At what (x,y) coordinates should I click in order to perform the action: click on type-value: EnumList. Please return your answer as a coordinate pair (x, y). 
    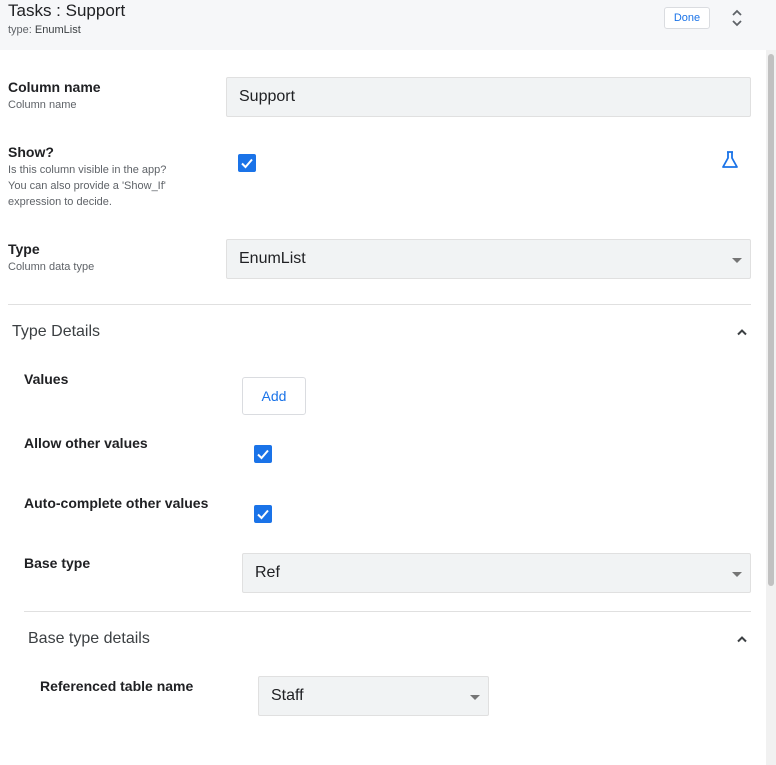
    Looking at the image, I should click on (57, 30).